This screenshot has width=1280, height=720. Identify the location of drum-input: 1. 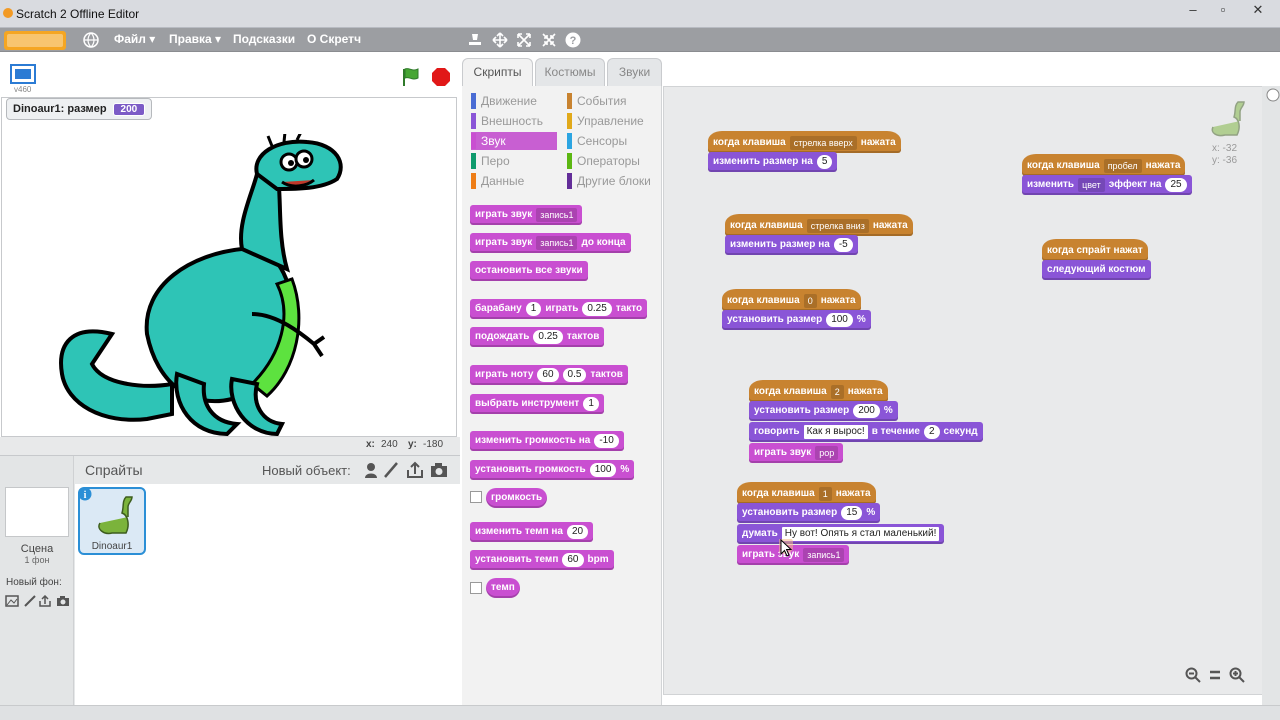
(533, 309).